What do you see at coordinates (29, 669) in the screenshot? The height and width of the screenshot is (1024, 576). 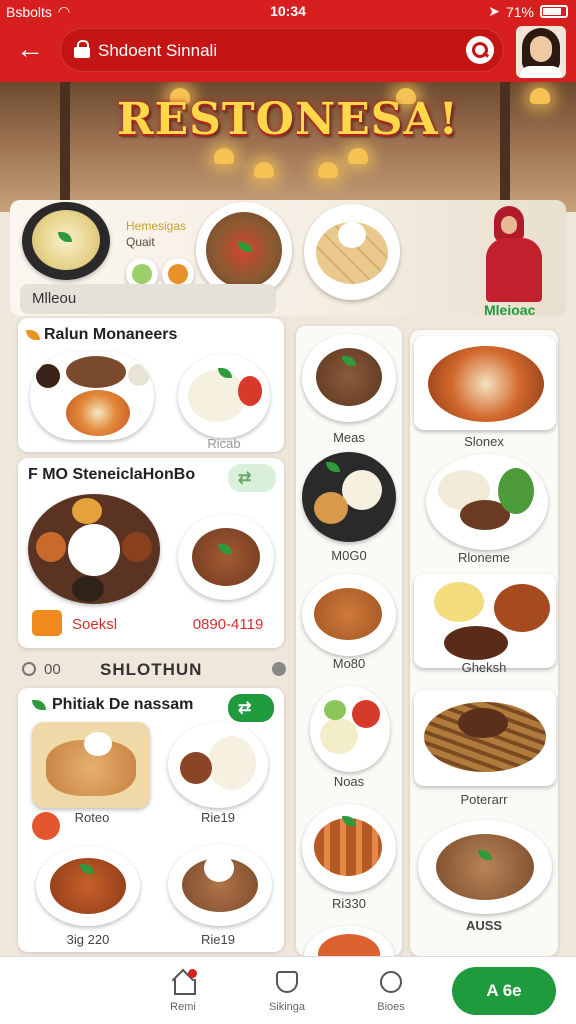 I see `clock-icon` at bounding box center [29, 669].